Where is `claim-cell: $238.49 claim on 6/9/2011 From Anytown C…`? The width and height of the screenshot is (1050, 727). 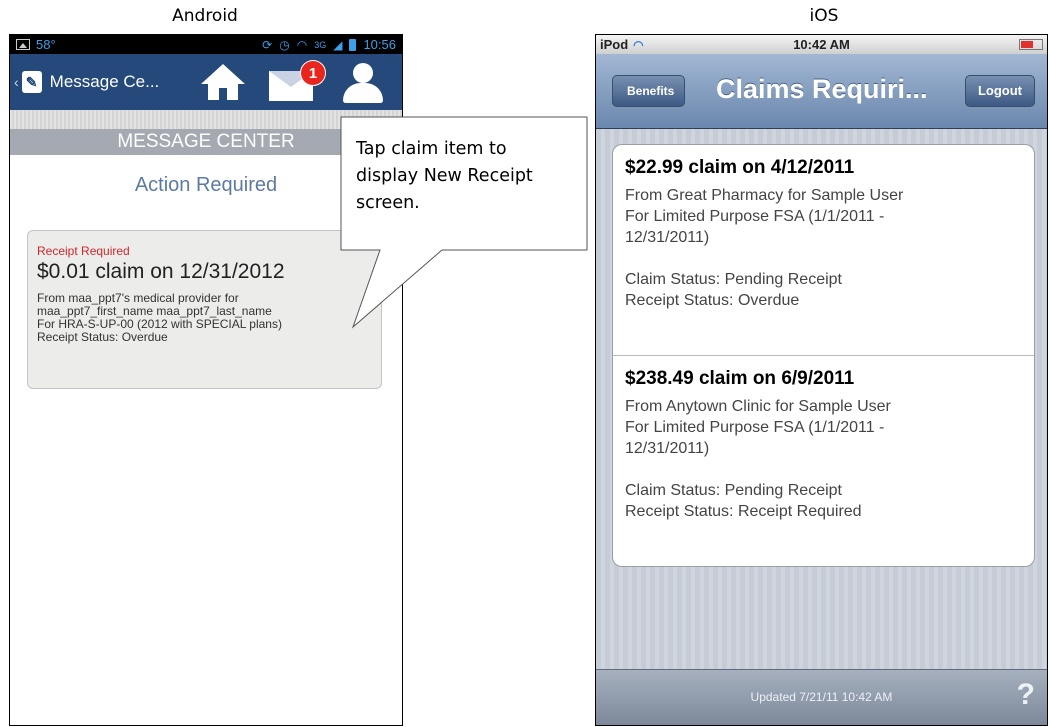
claim-cell: $238.49 claim on 6/9/2011 From Anytown C… is located at coordinates (823, 460).